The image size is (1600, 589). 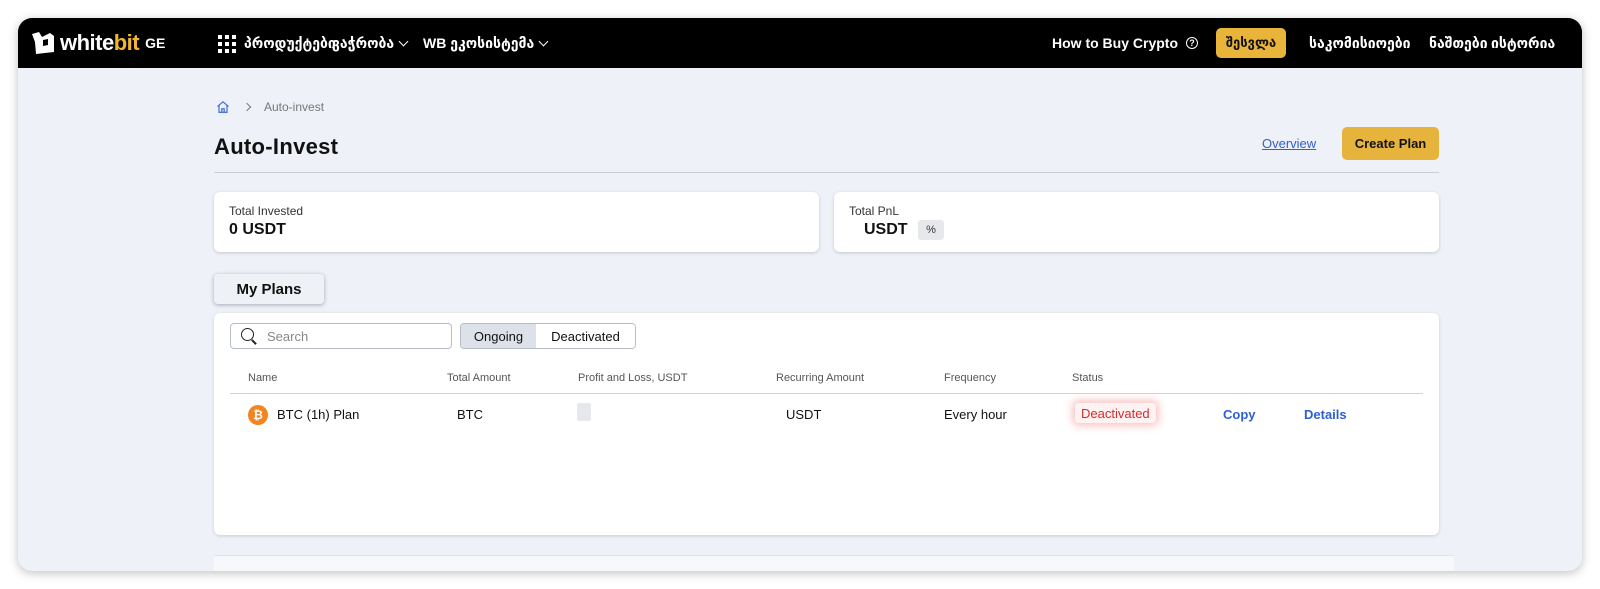 I want to click on plan-total-amount: BTC, so click(x=470, y=414).